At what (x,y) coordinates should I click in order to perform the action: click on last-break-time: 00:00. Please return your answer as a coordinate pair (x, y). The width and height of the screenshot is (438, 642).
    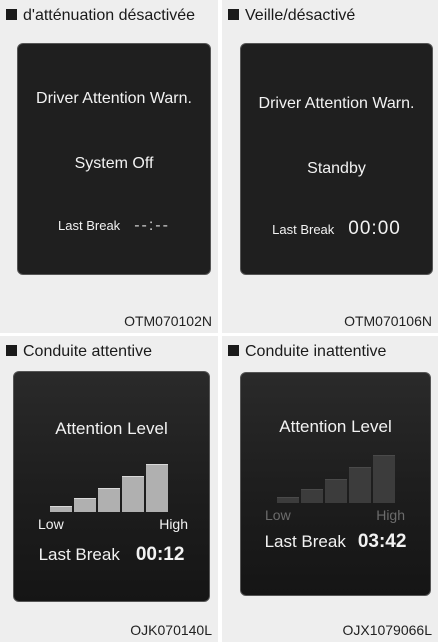
    Looking at the image, I should click on (374, 228).